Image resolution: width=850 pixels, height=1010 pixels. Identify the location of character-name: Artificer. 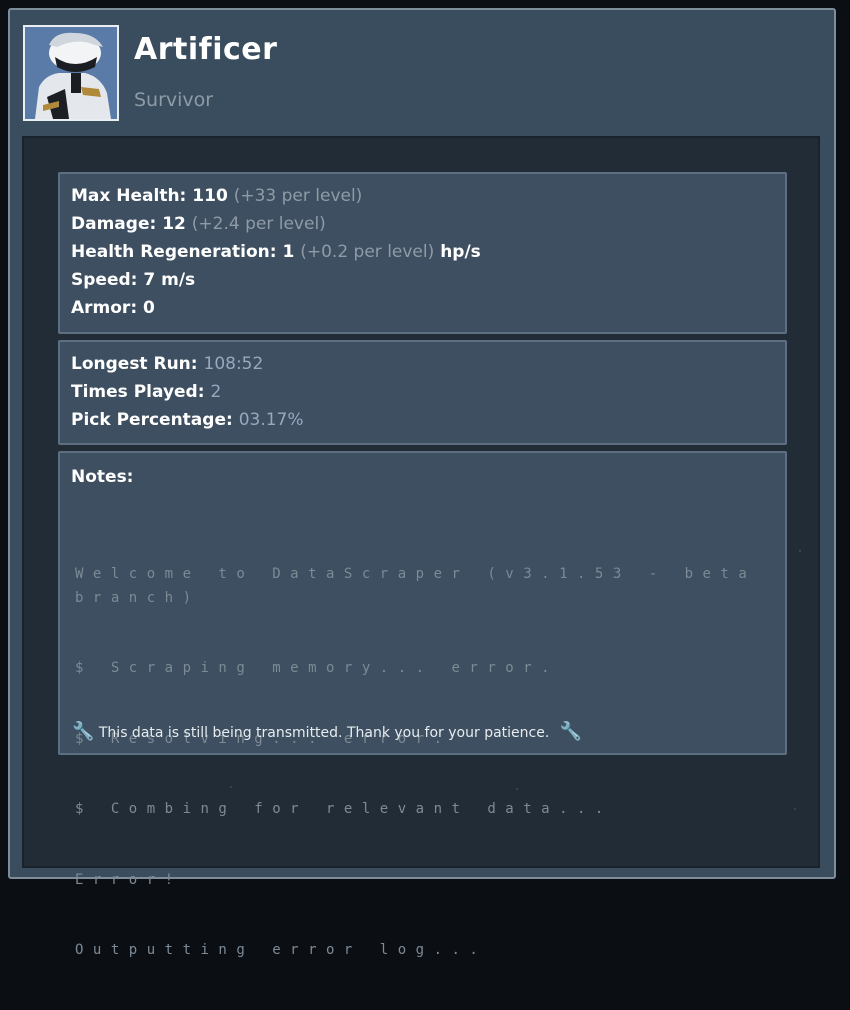
(206, 49).